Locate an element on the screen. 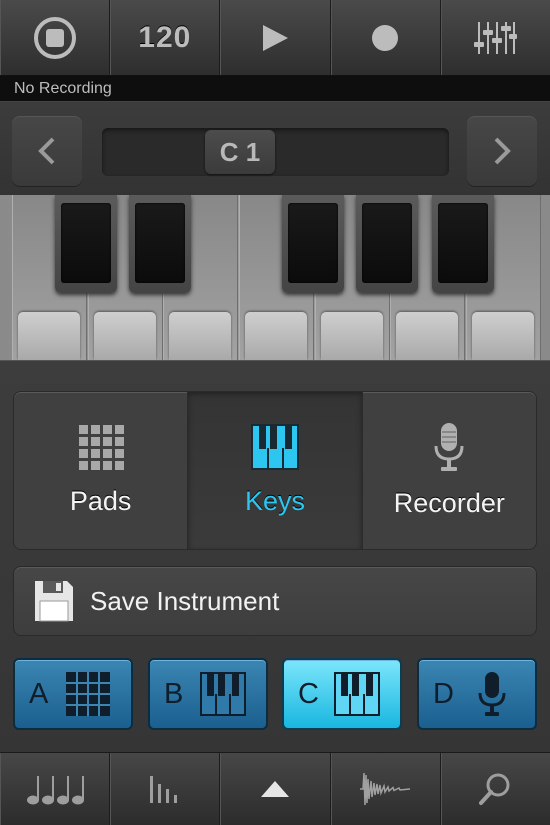  slot-d-button: D is located at coordinates (477, 694).